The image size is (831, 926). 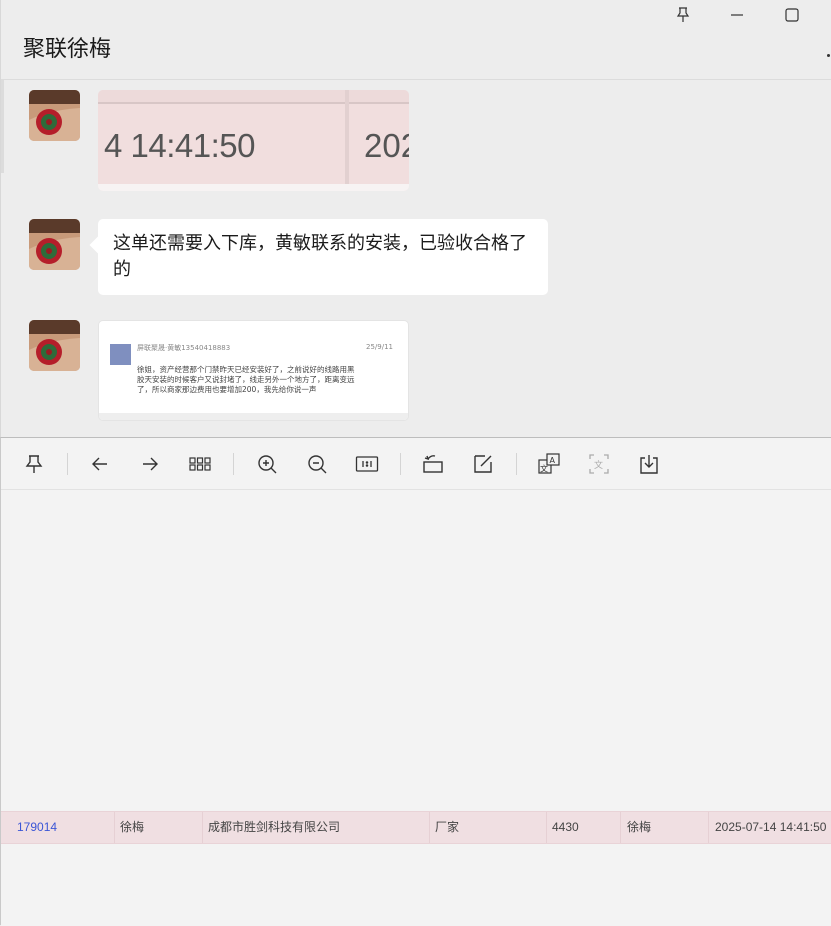 I want to click on extract-text-icon: 文, so click(x=599, y=464).